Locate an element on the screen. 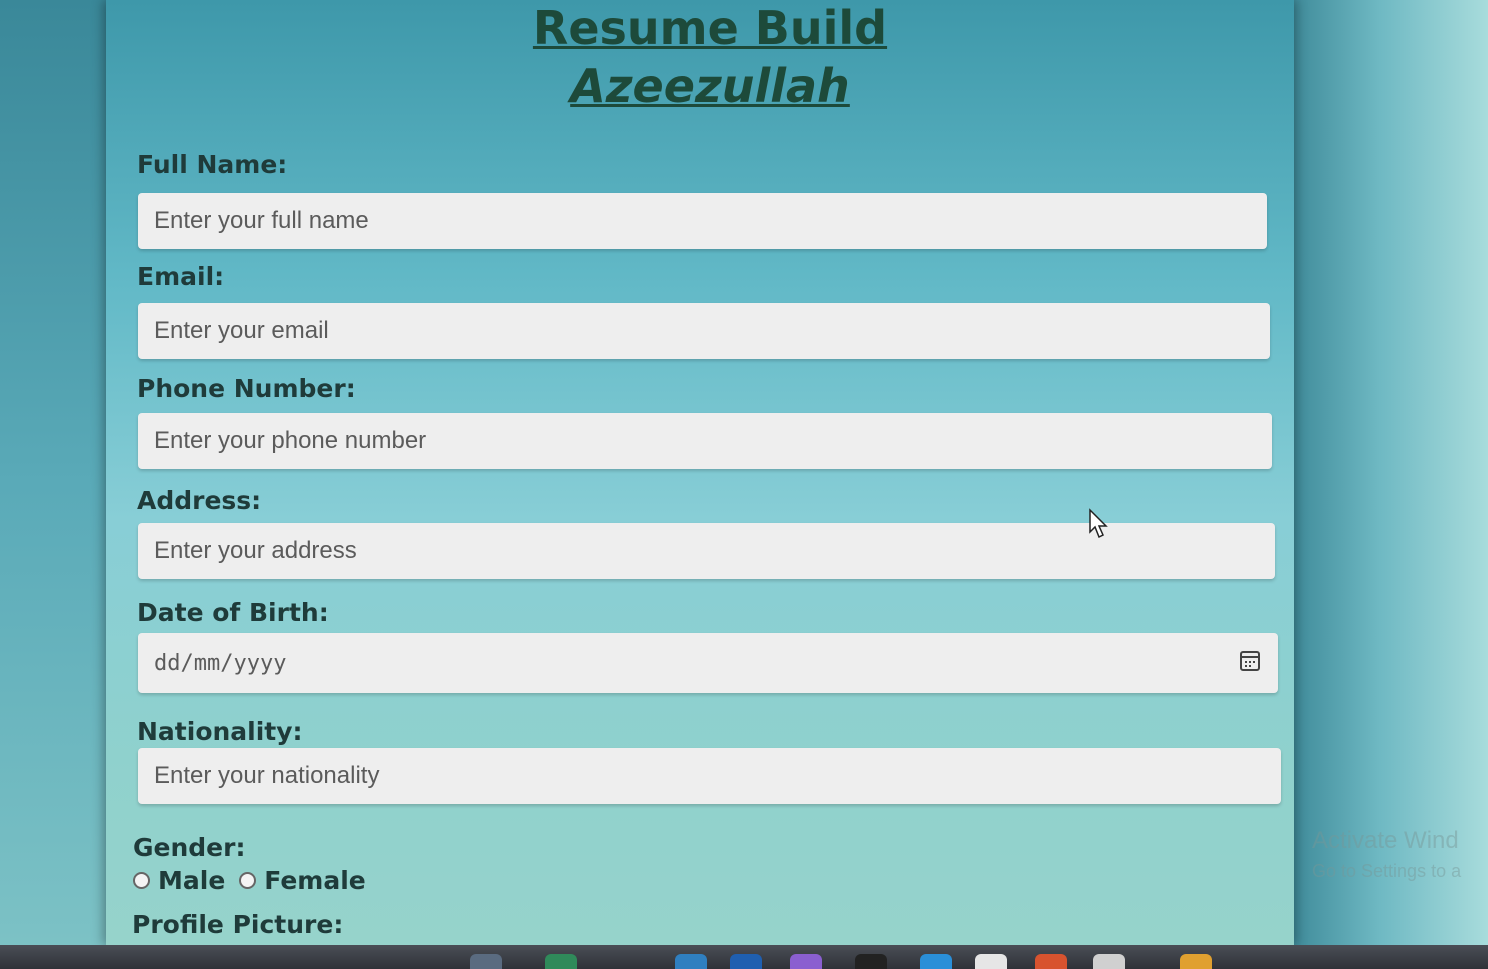 The width and height of the screenshot is (1488, 969). gender-label: Gender: is located at coordinates (189, 847).